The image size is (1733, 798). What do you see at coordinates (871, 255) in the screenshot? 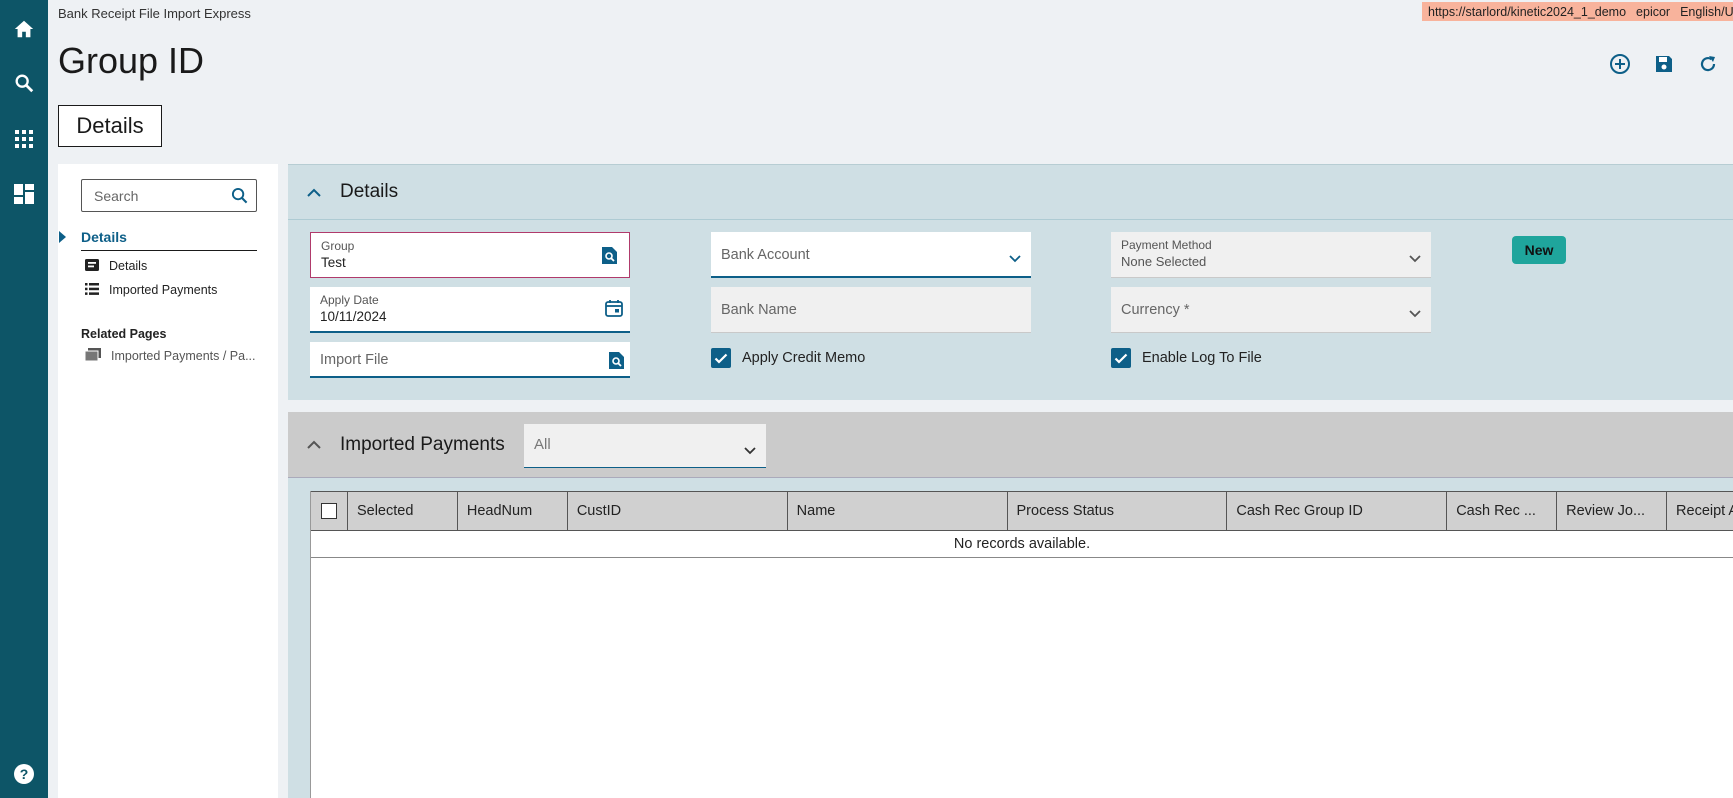
I see `bank-account-select: Bank Account` at bounding box center [871, 255].